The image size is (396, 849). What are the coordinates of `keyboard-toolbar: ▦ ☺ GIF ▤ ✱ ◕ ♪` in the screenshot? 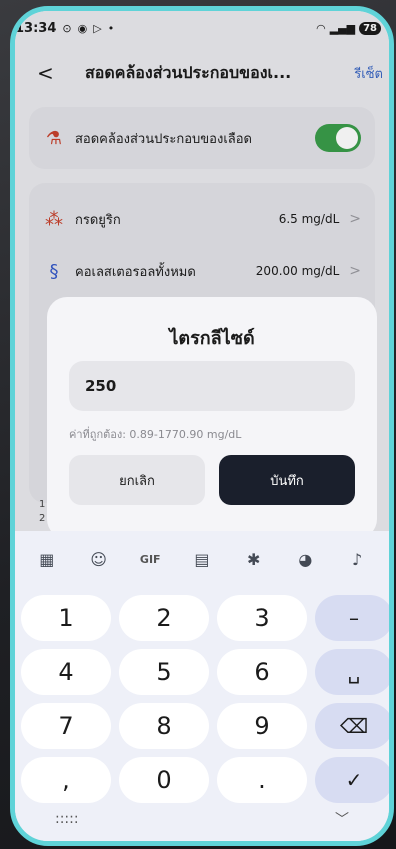 It's located at (202, 559).